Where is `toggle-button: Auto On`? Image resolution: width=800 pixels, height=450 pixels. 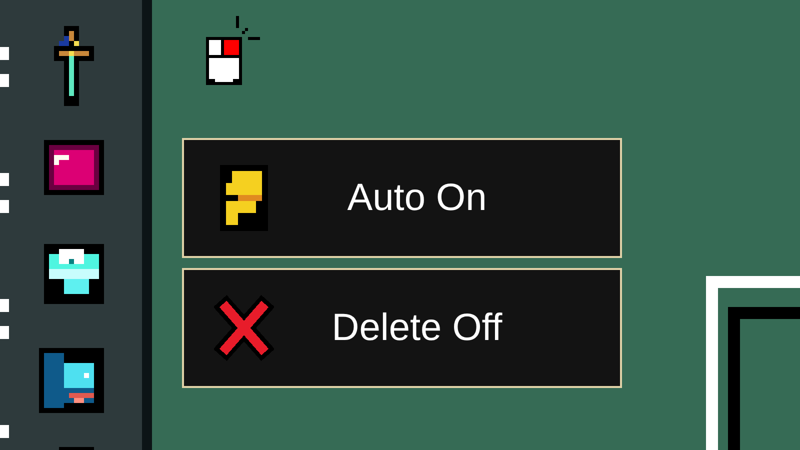 toggle-button: Auto On is located at coordinates (402, 198).